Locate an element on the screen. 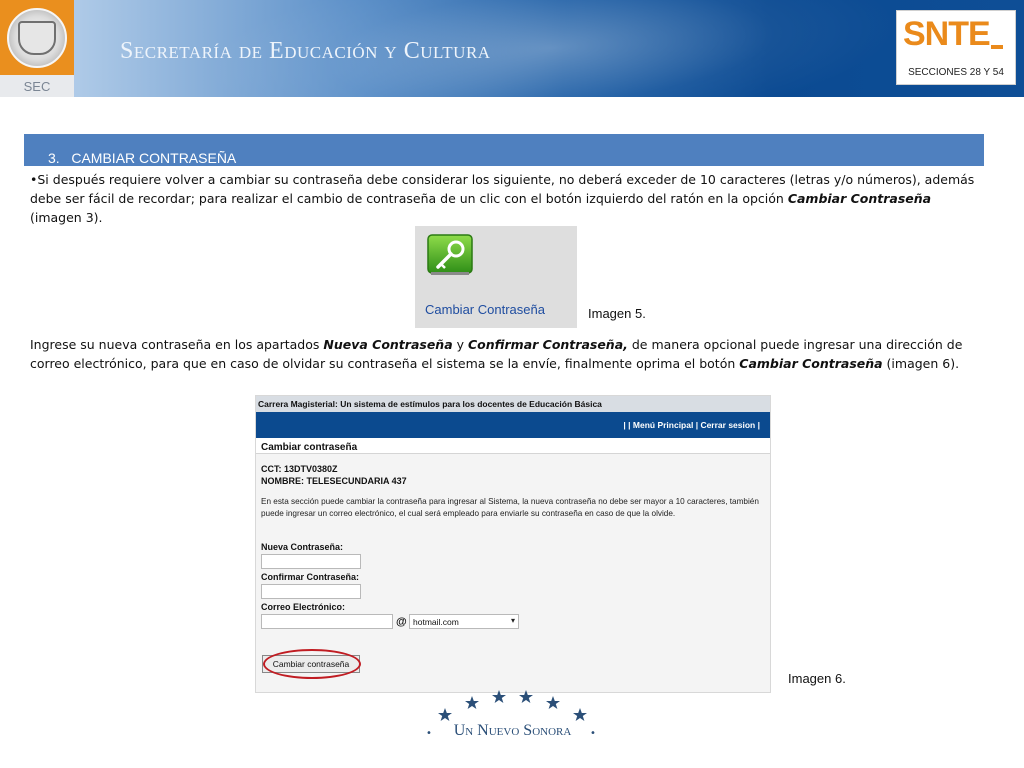 Image resolution: width=1024 pixels, height=768 pixels. snte-logo: SNTE SECCIONES 28 Y 54 is located at coordinates (956, 47).